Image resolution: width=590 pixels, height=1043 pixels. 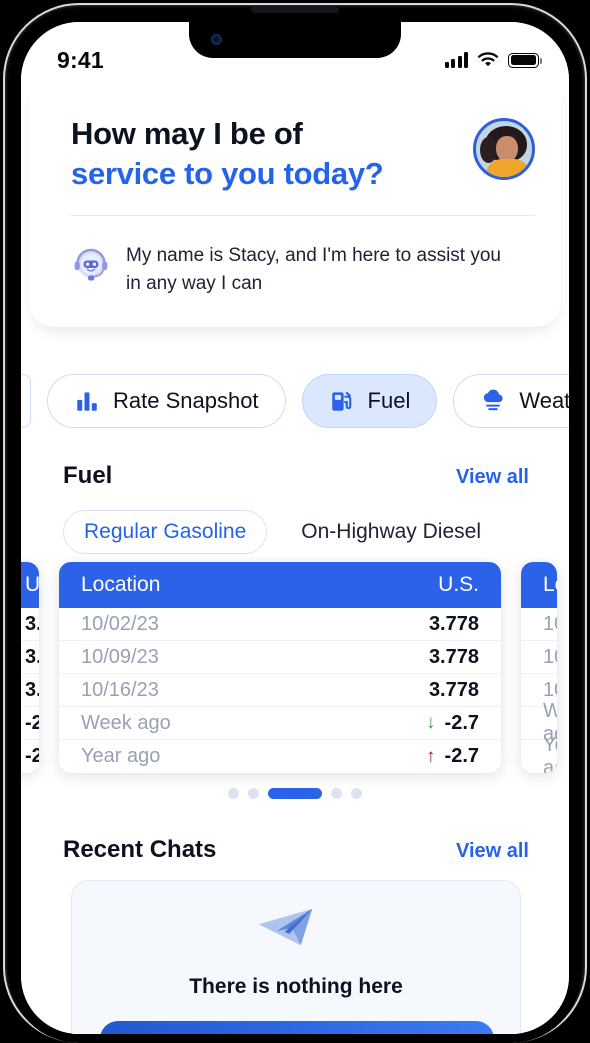 I want to click on robot-headset-icon, so click(x=91, y=265).